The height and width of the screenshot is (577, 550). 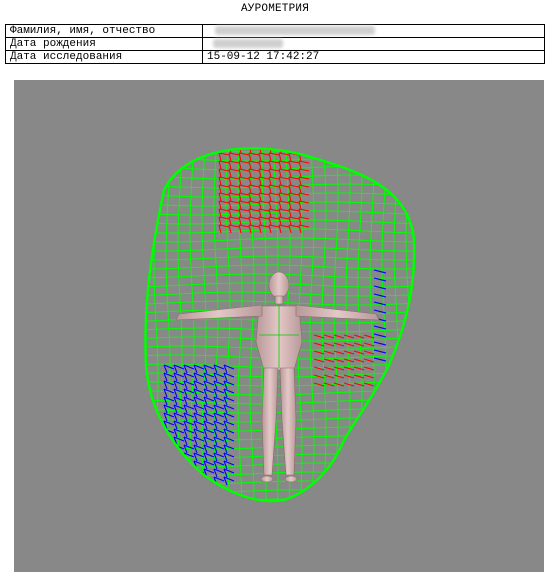 I want to click on figure-left-foot, so click(x=267, y=479).